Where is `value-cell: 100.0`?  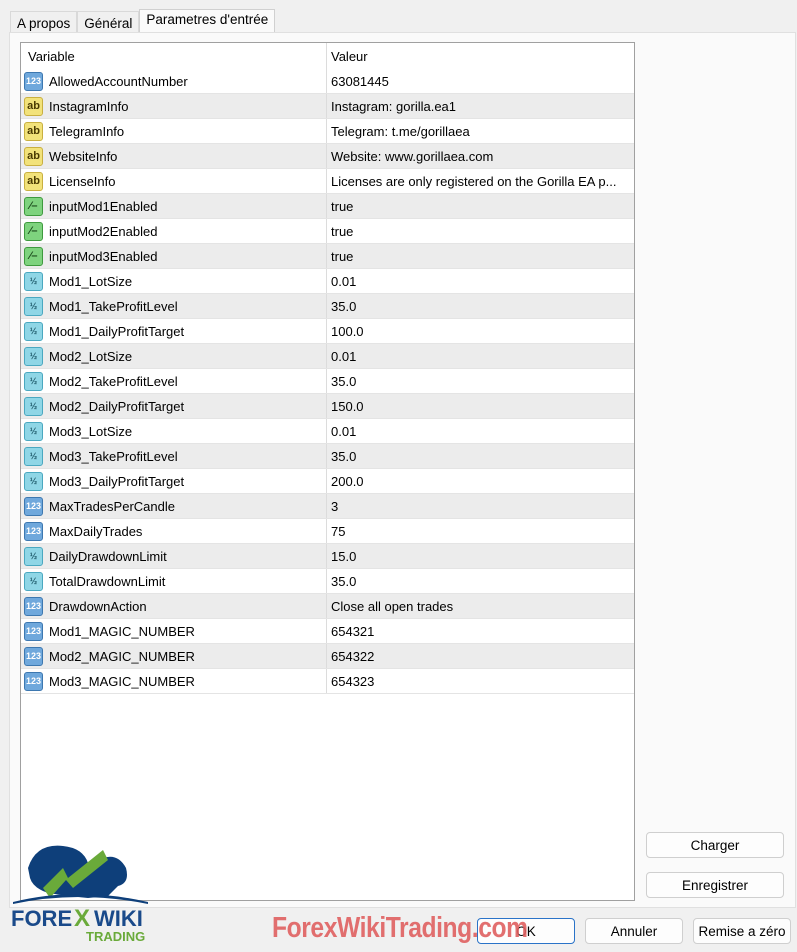 value-cell: 100.0 is located at coordinates (345, 331).